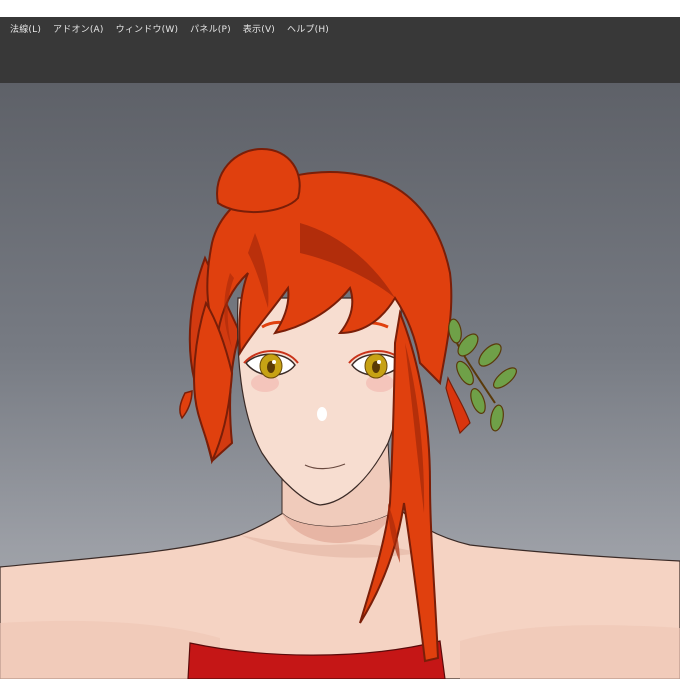  I want to click on top-white-strip, so click(340, 8).